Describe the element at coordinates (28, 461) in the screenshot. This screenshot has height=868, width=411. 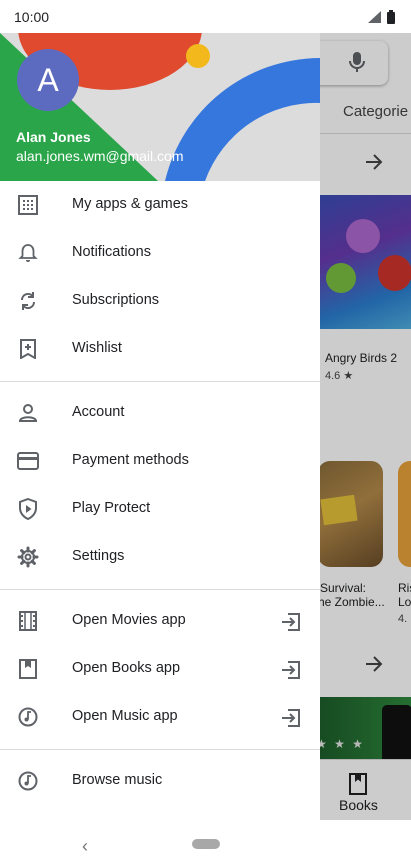
I see `credit-card-icon` at that location.